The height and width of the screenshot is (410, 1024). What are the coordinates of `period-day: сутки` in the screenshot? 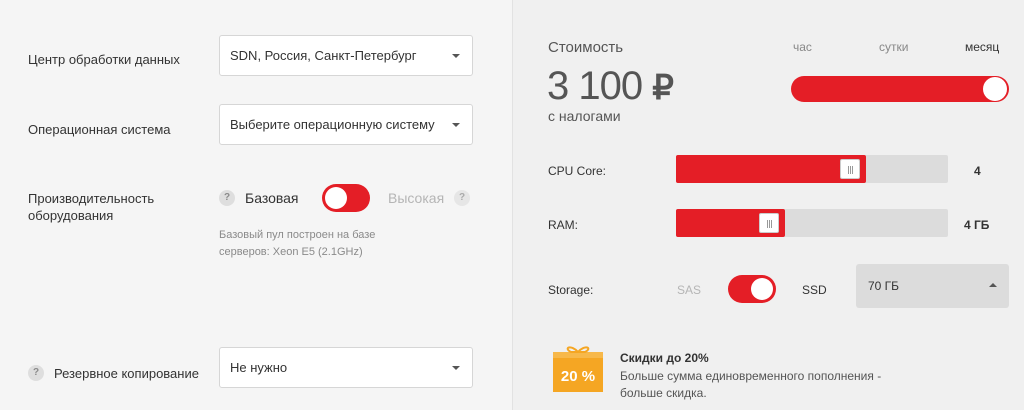 It's located at (893, 47).